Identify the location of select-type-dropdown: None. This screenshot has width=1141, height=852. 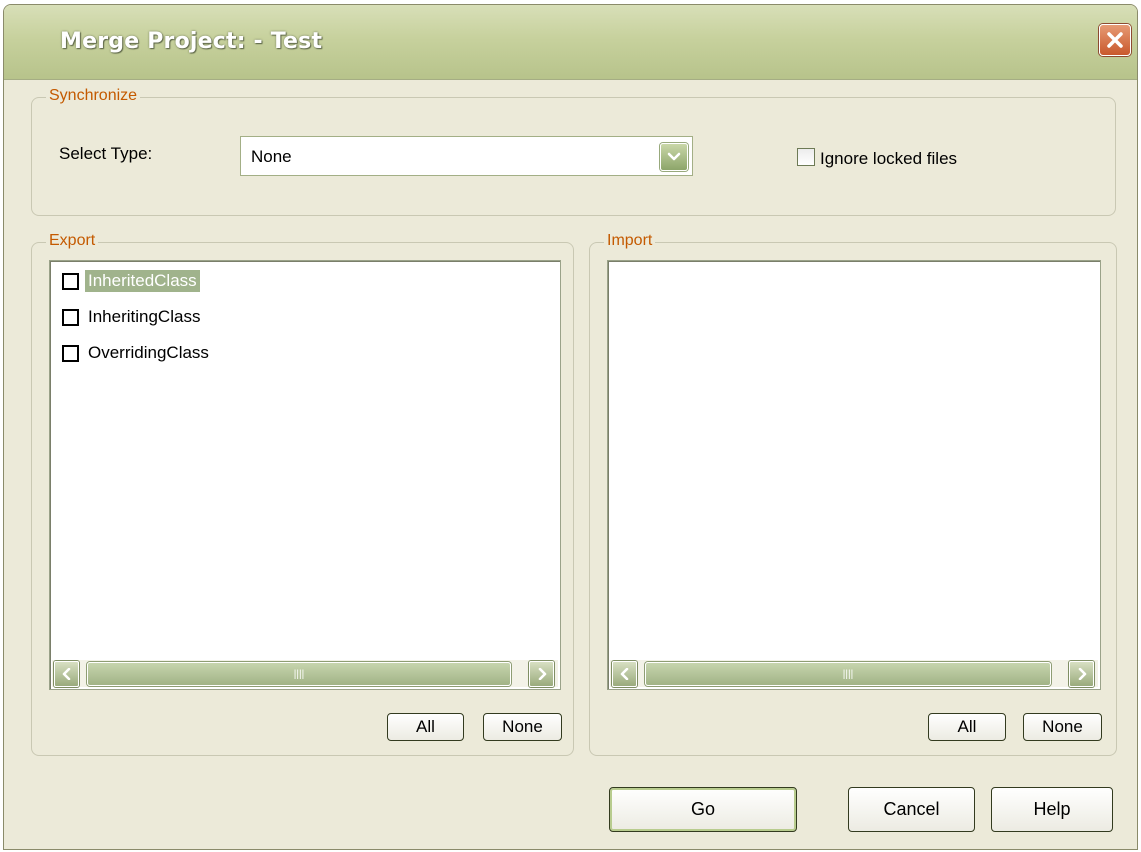
(466, 156).